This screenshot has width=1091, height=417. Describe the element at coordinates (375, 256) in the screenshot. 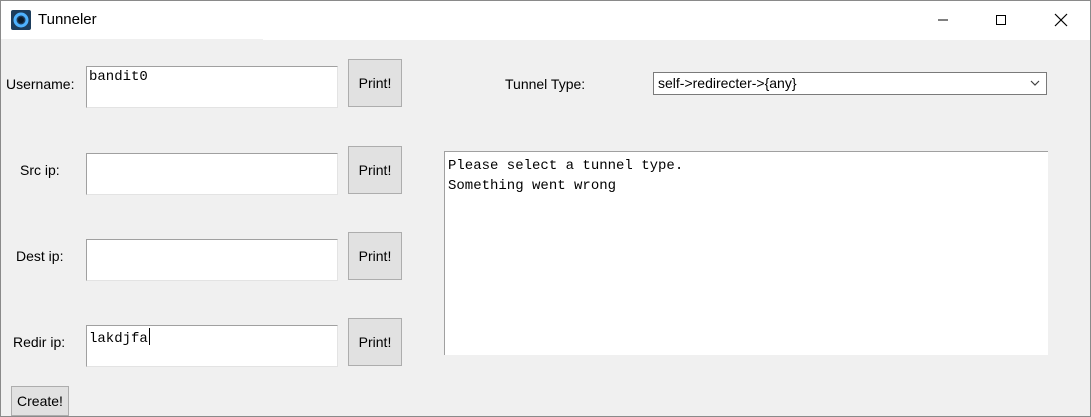

I see `print-dest-ip-button: Print!` at that location.